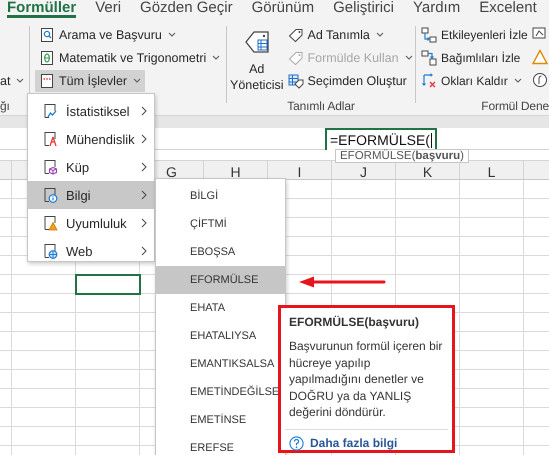  I want to click on menu-item: Web, so click(91, 251).